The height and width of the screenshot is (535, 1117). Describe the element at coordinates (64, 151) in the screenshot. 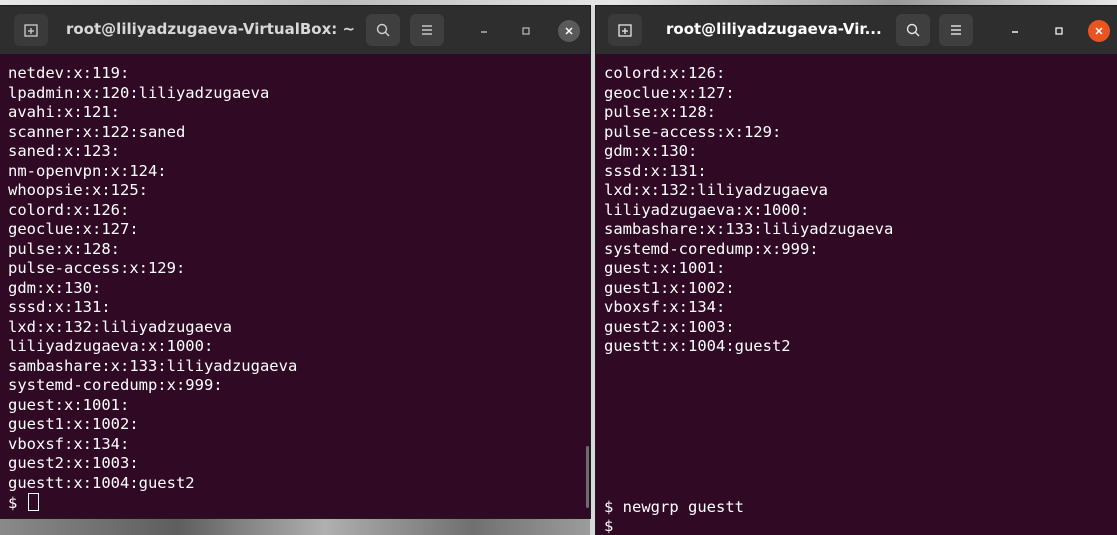

I see `terminal-line: saned:x:123:` at that location.